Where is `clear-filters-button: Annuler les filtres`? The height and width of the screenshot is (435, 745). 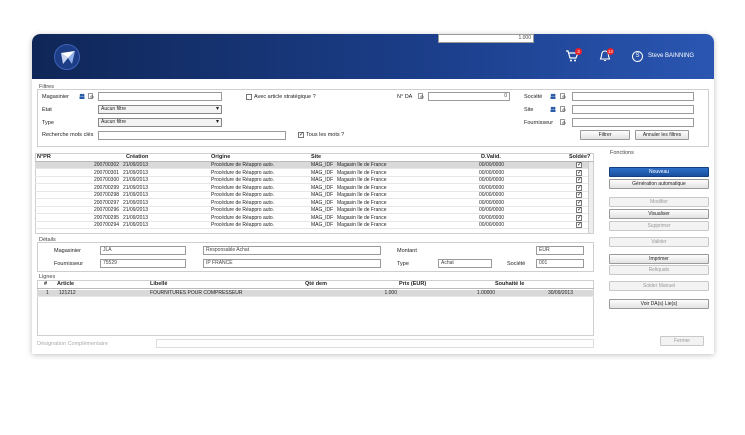 clear-filters-button: Annuler les filtres is located at coordinates (662, 135).